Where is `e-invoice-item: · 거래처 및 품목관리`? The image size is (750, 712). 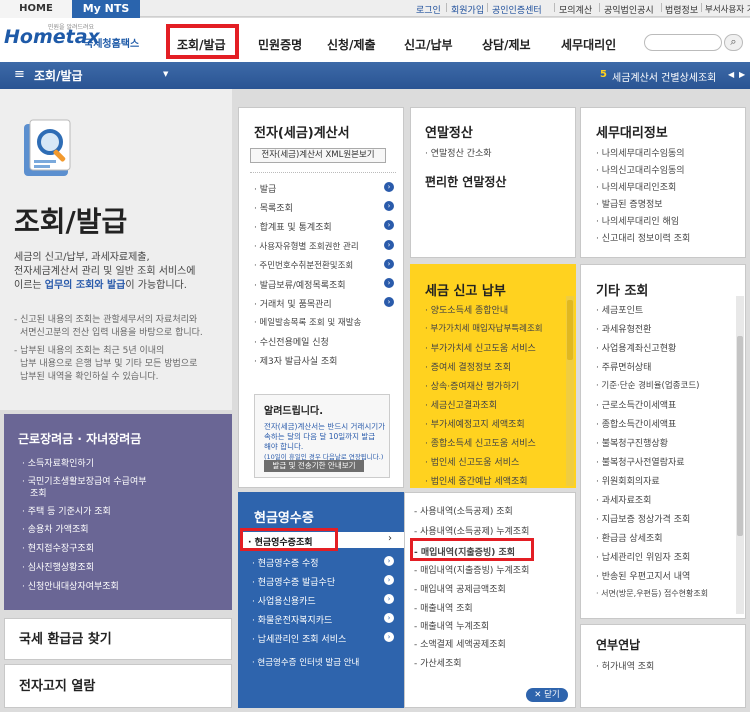 e-invoice-item: · 거래처 및 품목관리 is located at coordinates (293, 303).